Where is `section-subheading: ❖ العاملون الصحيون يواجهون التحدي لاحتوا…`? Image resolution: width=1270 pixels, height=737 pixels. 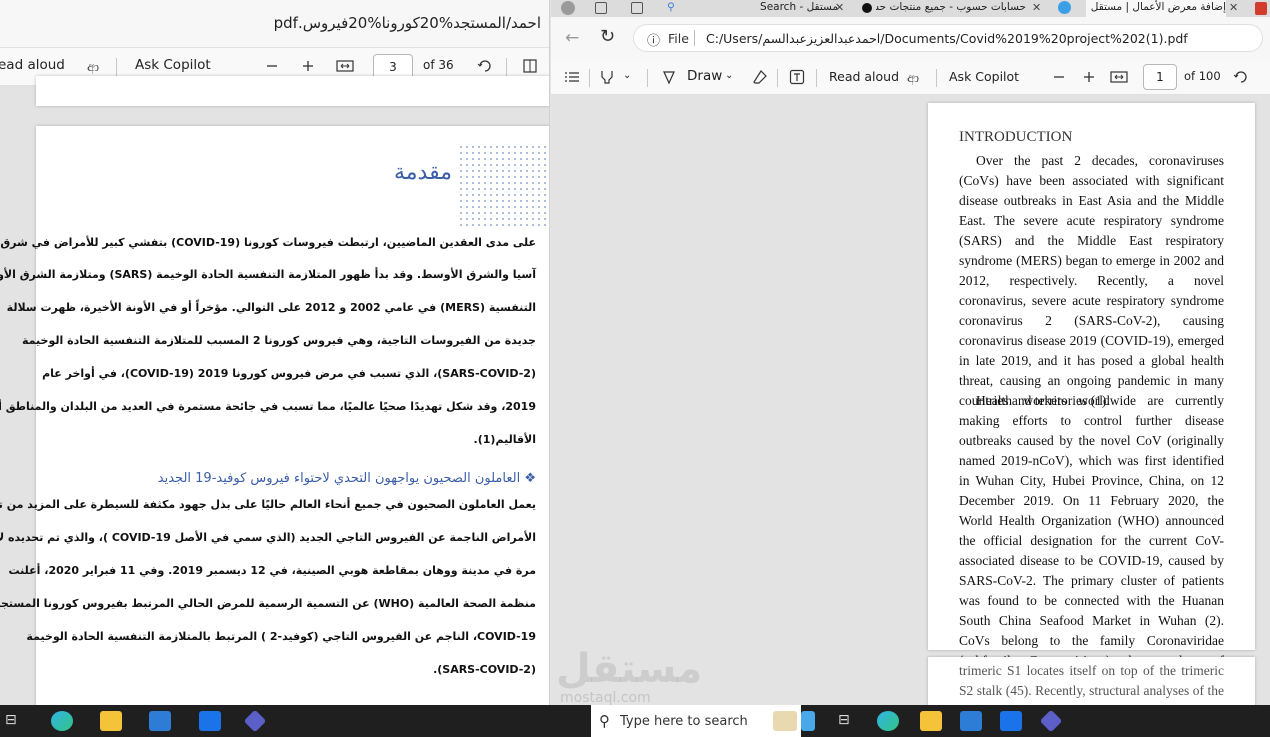 section-subheading: ❖ العاملون الصحيون يواجهون التحدي لاحتوا… is located at coordinates (346, 478).